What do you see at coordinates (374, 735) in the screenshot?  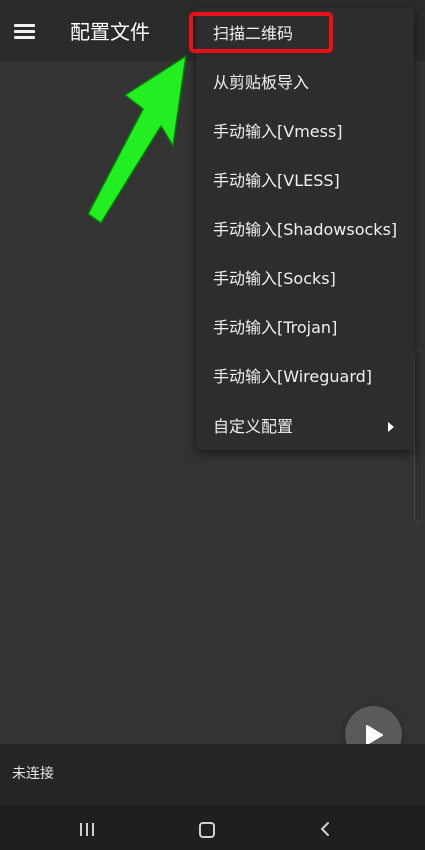 I see `play-icon` at bounding box center [374, 735].